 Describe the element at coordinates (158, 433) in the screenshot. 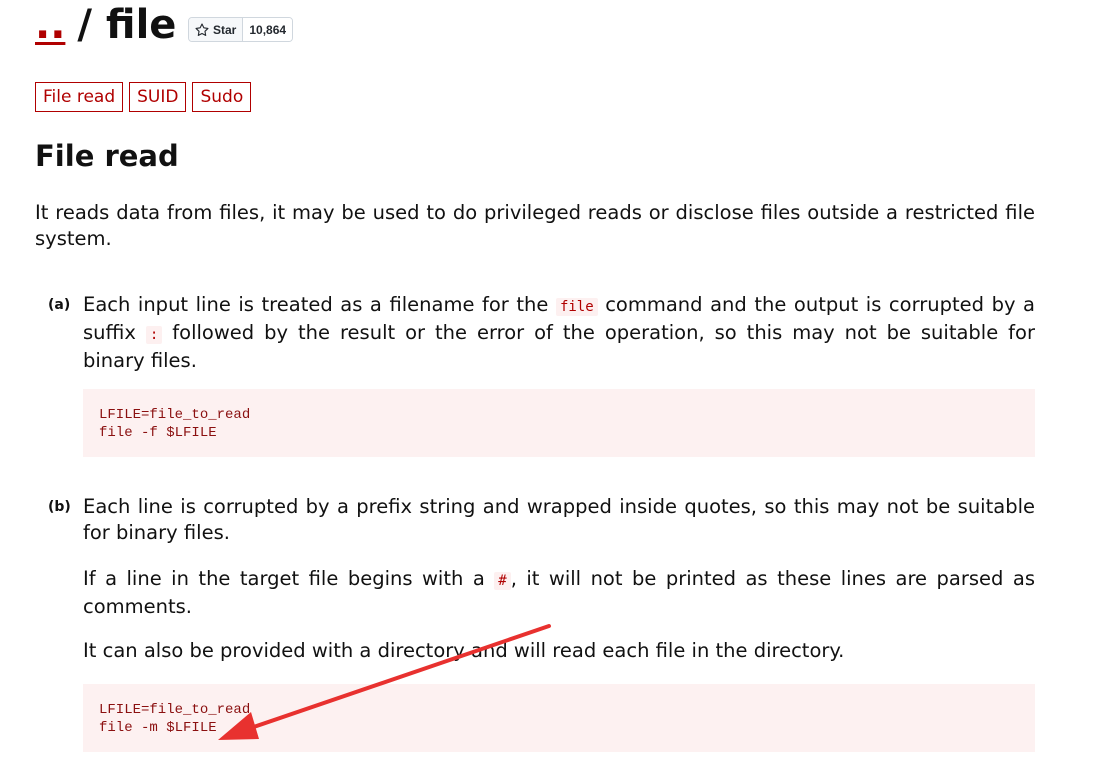

I see `code-line: file -f $LFILE` at that location.